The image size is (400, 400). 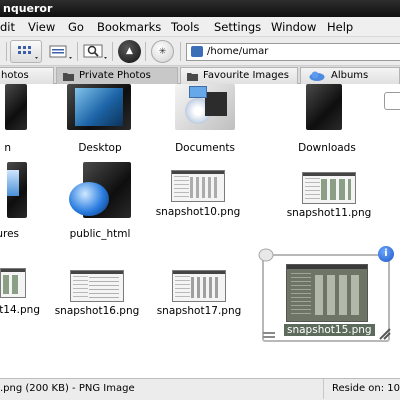 I want to click on tab-label: hotos, so click(x=15, y=75).